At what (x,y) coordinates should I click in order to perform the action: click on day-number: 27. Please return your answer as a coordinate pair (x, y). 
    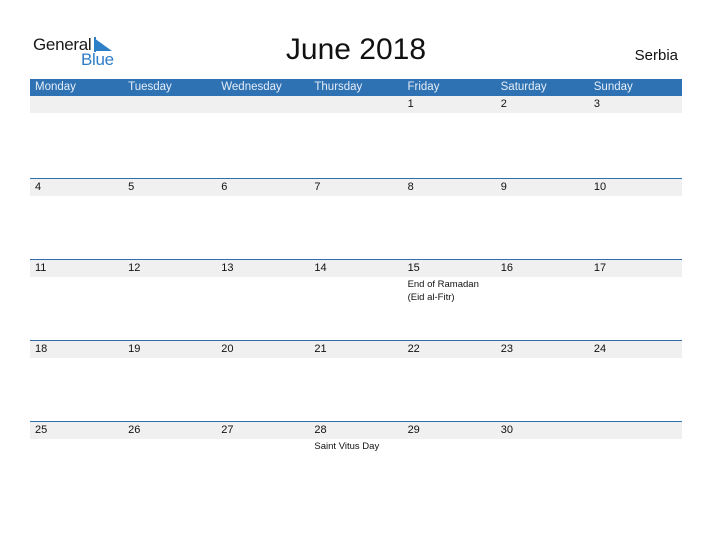
    Looking at the image, I should click on (227, 430).